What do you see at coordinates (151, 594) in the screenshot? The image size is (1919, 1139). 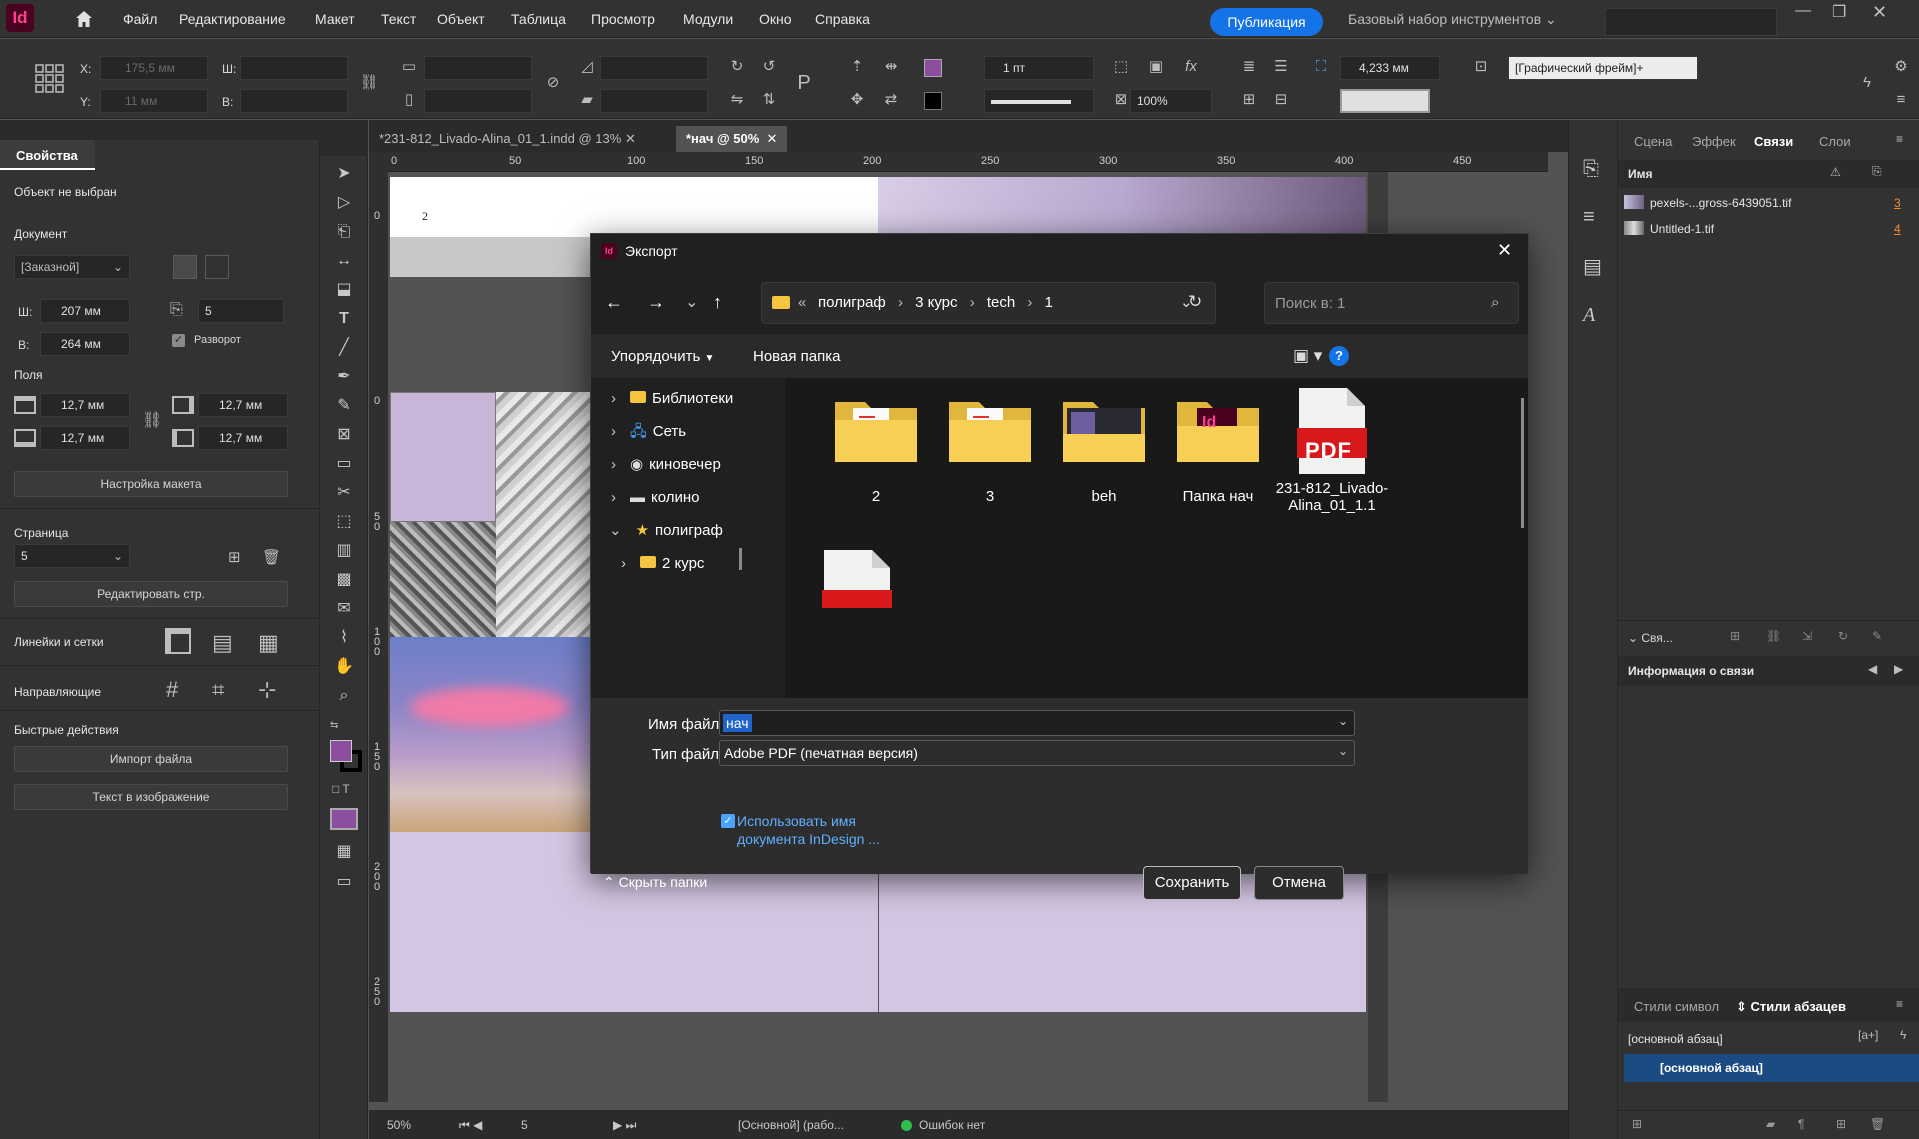 I see `edit-page-button: Редактировать стр.` at bounding box center [151, 594].